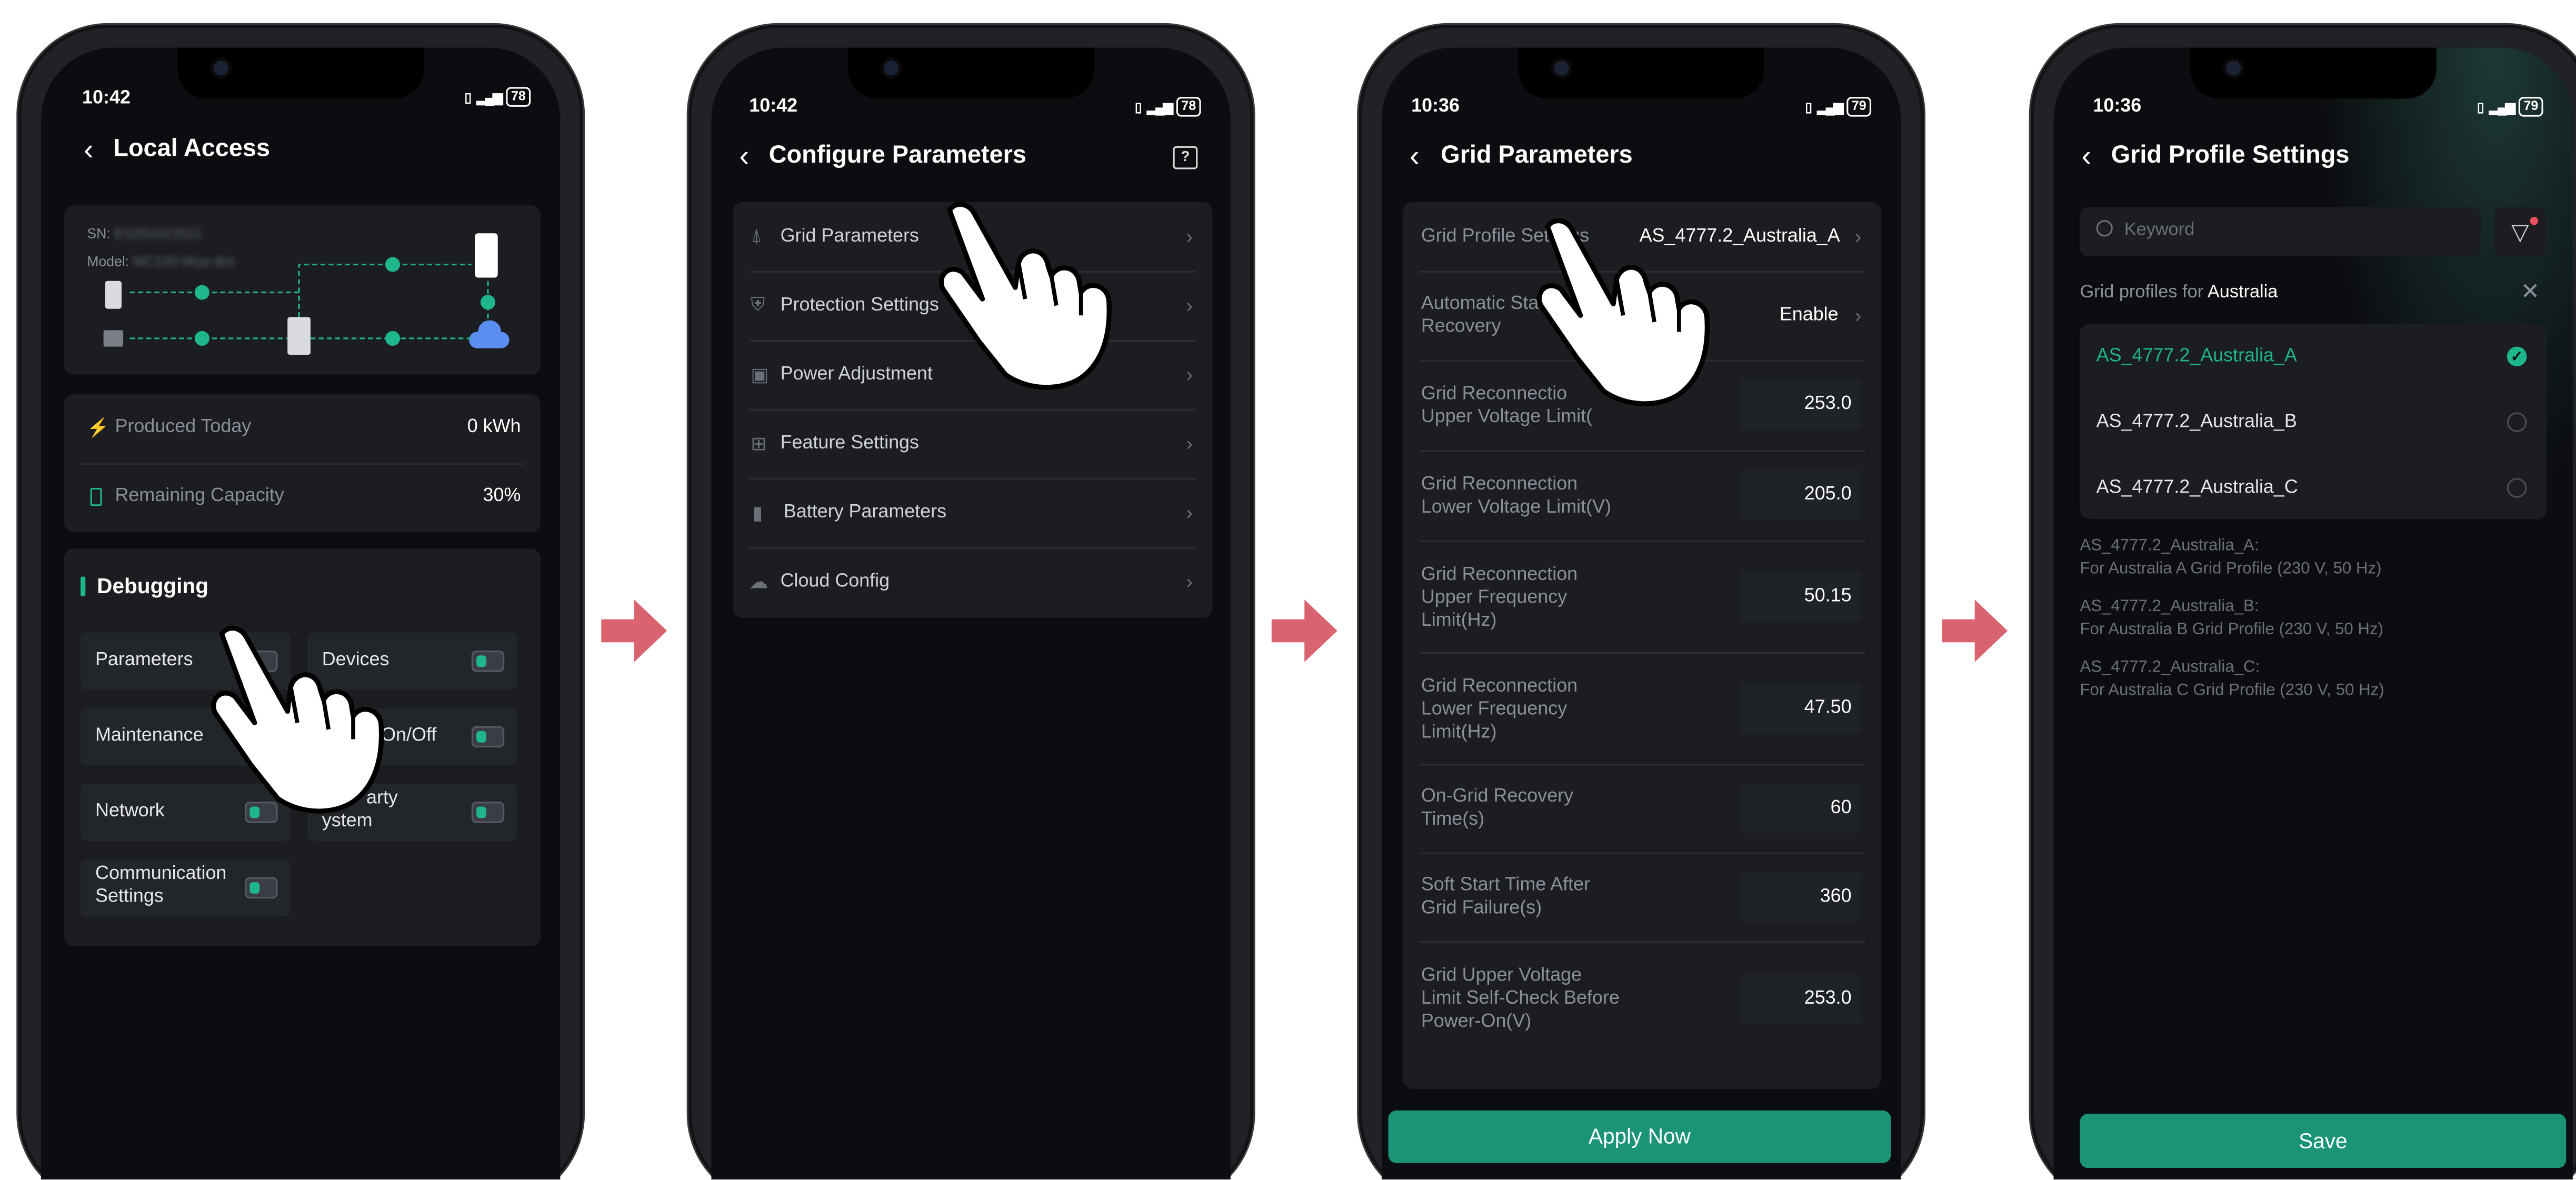 The width and height of the screenshot is (2576, 1180). Describe the element at coordinates (1516, 496) in the screenshot. I see `param-label: Grid Reconnection Lower Voltage Limit(V)` at that location.